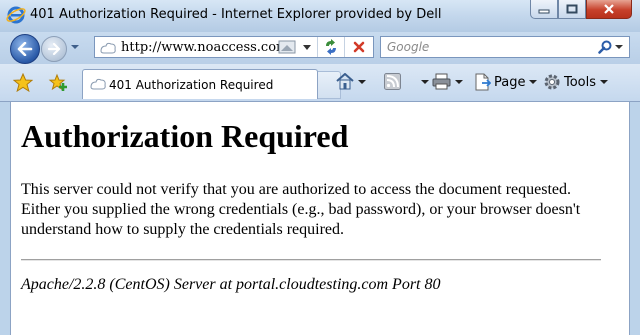 The height and width of the screenshot is (335, 640). What do you see at coordinates (604, 82) in the screenshot?
I see `tools-dropdown` at bounding box center [604, 82].